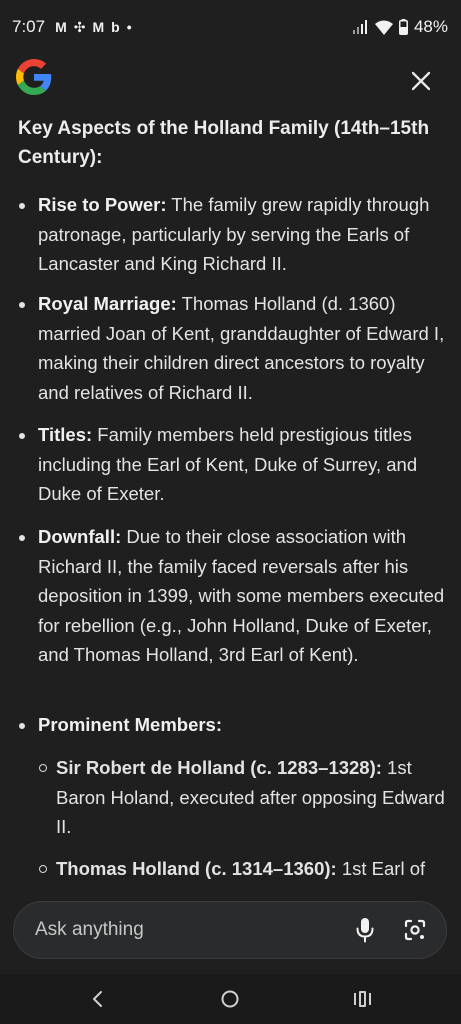 This screenshot has width=461, height=1024. What do you see at coordinates (430, 26) in the screenshot?
I see `battery-percent: 48%` at bounding box center [430, 26].